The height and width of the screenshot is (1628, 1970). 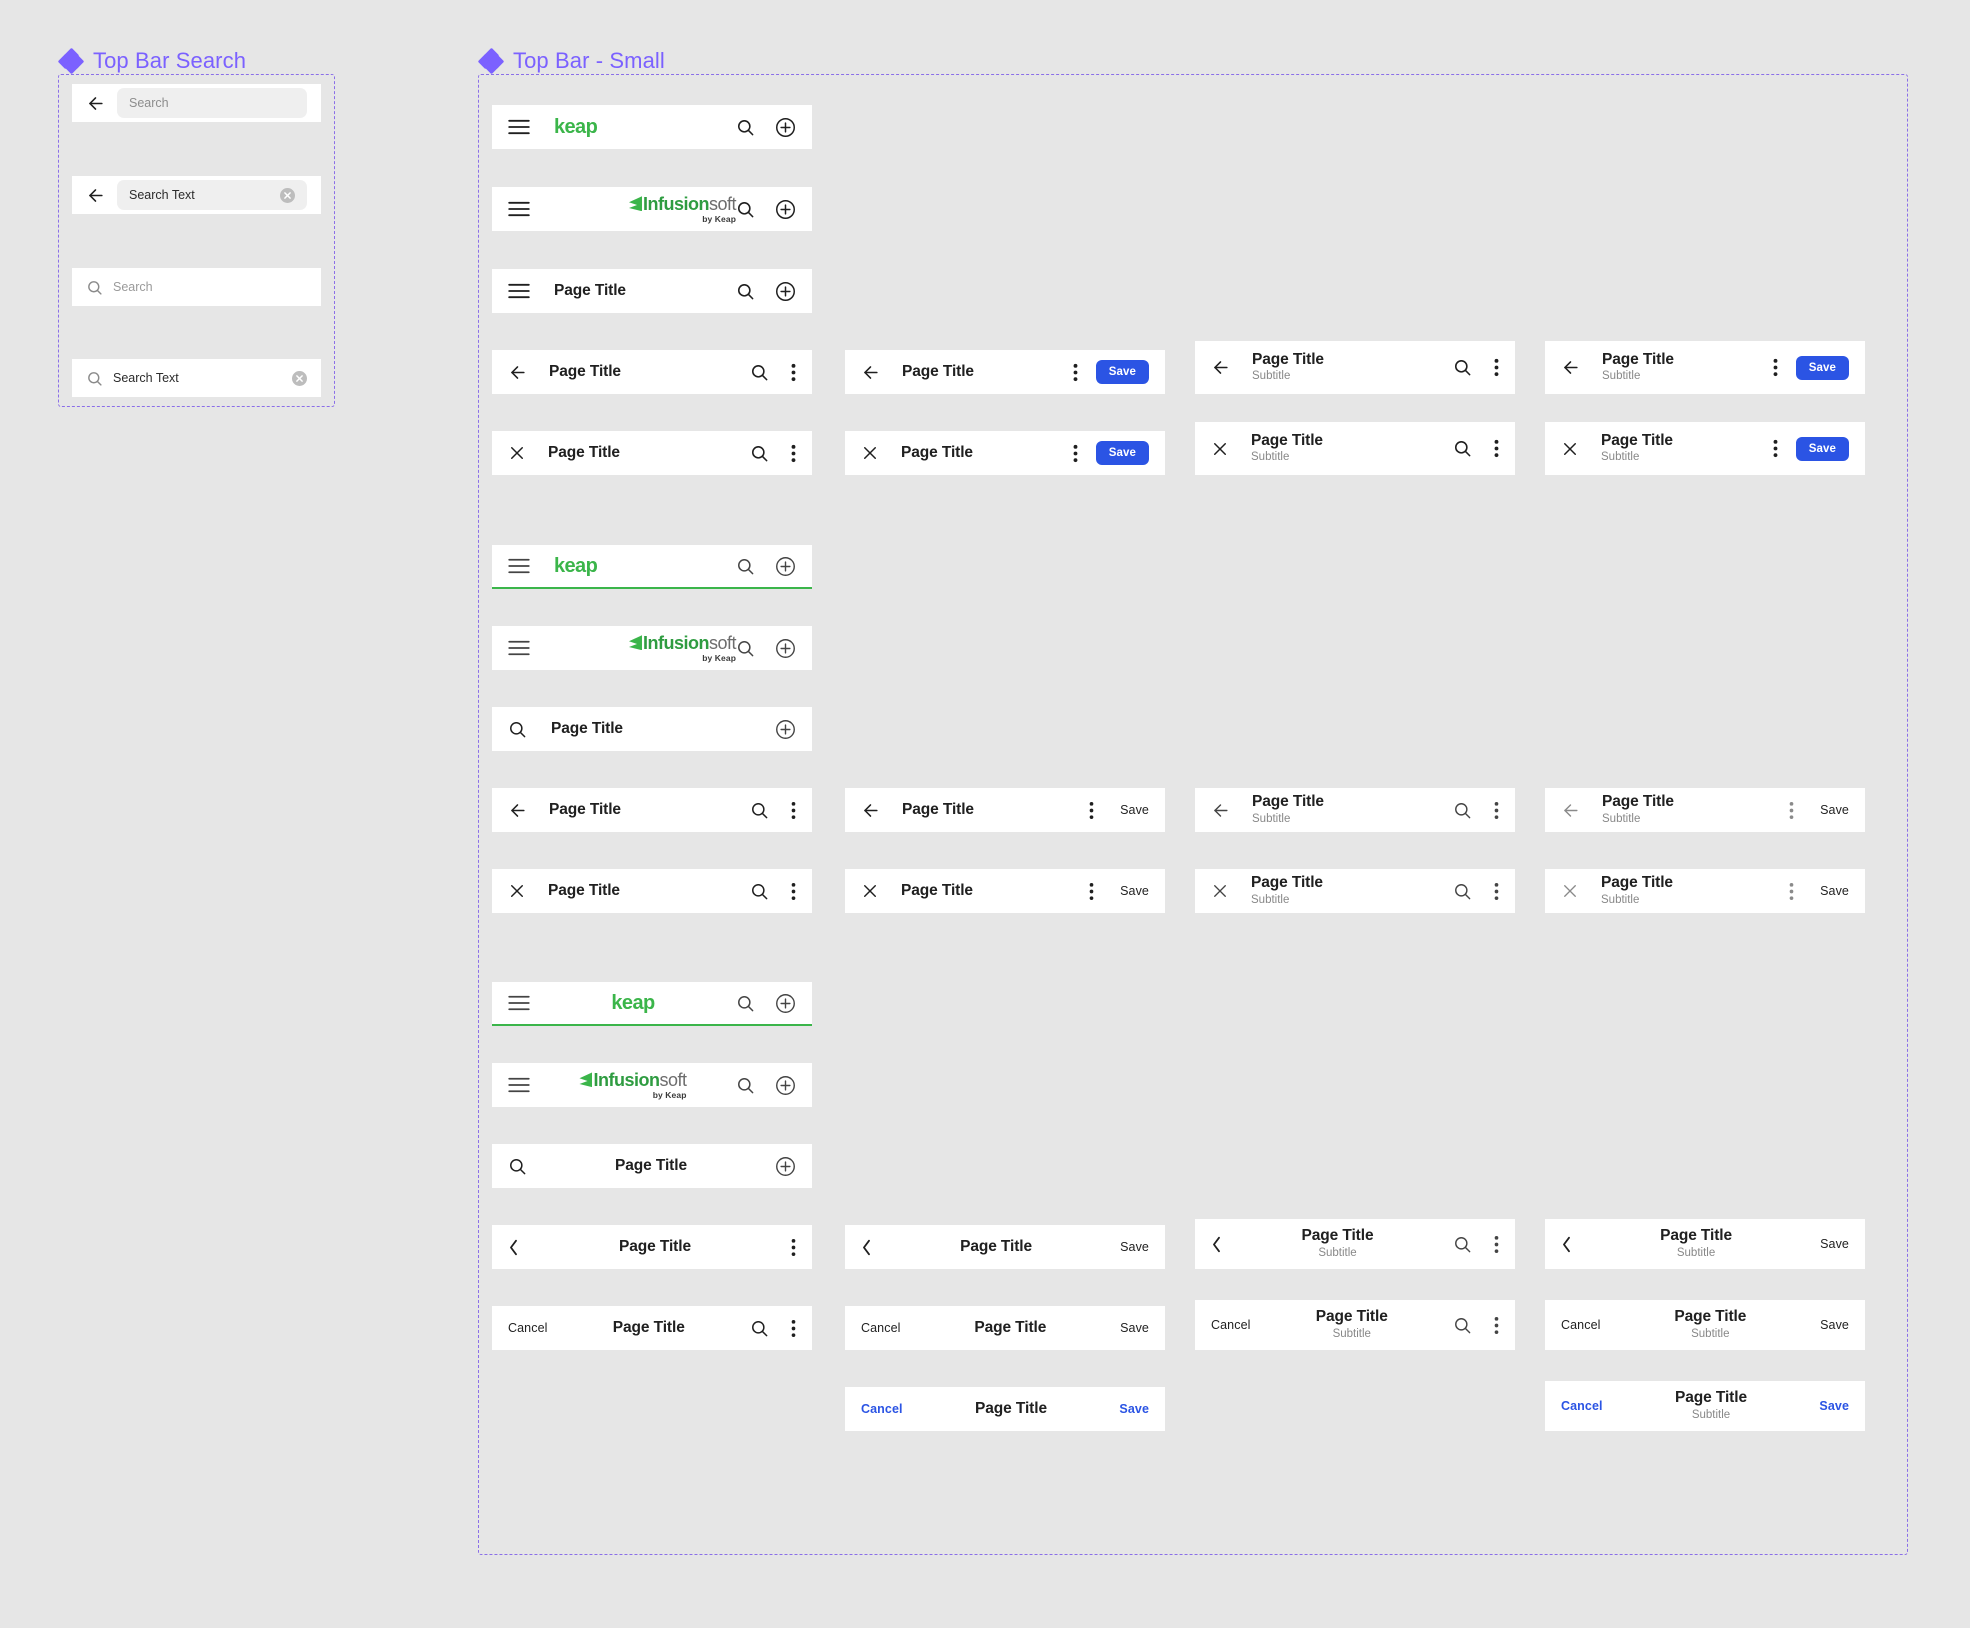 What do you see at coordinates (210, 287) in the screenshot?
I see `search-input-placeholder: Search` at bounding box center [210, 287].